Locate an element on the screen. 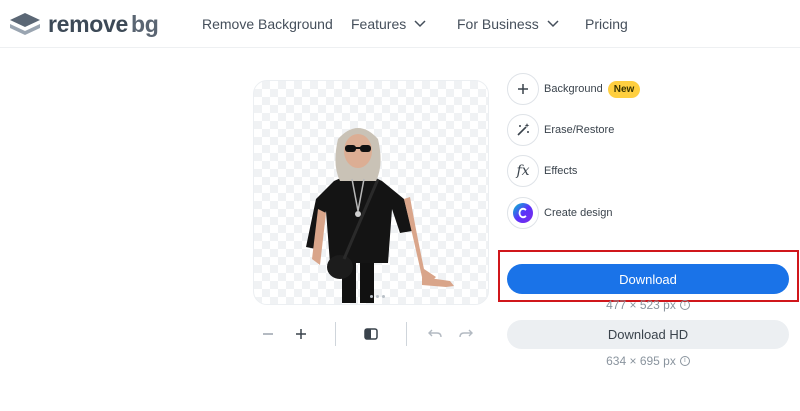  logo-icon is located at coordinates (25, 24).